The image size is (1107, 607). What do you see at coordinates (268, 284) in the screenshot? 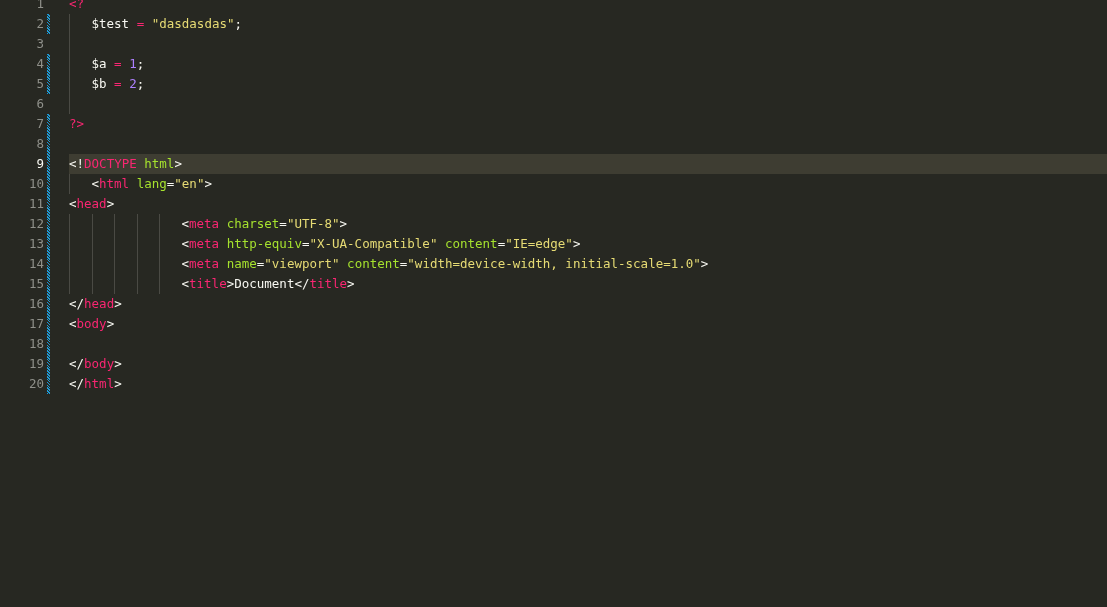
I see `code-line: <title>Document</title>` at bounding box center [268, 284].